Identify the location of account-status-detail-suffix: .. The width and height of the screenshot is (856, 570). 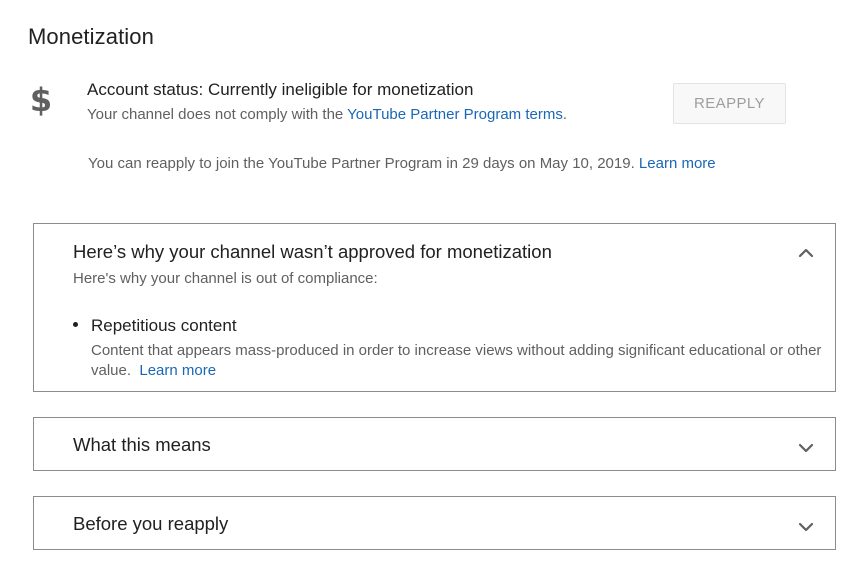
(564, 114).